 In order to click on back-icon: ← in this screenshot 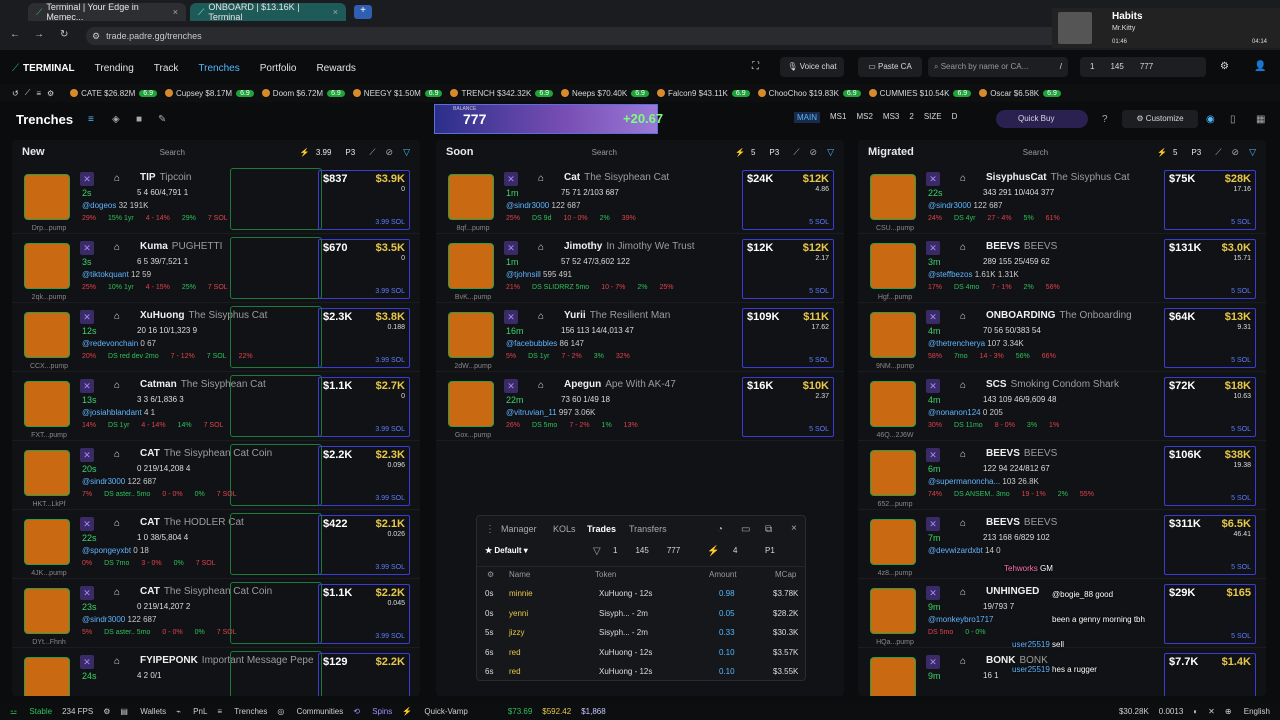, I will do `click(15, 34)`.